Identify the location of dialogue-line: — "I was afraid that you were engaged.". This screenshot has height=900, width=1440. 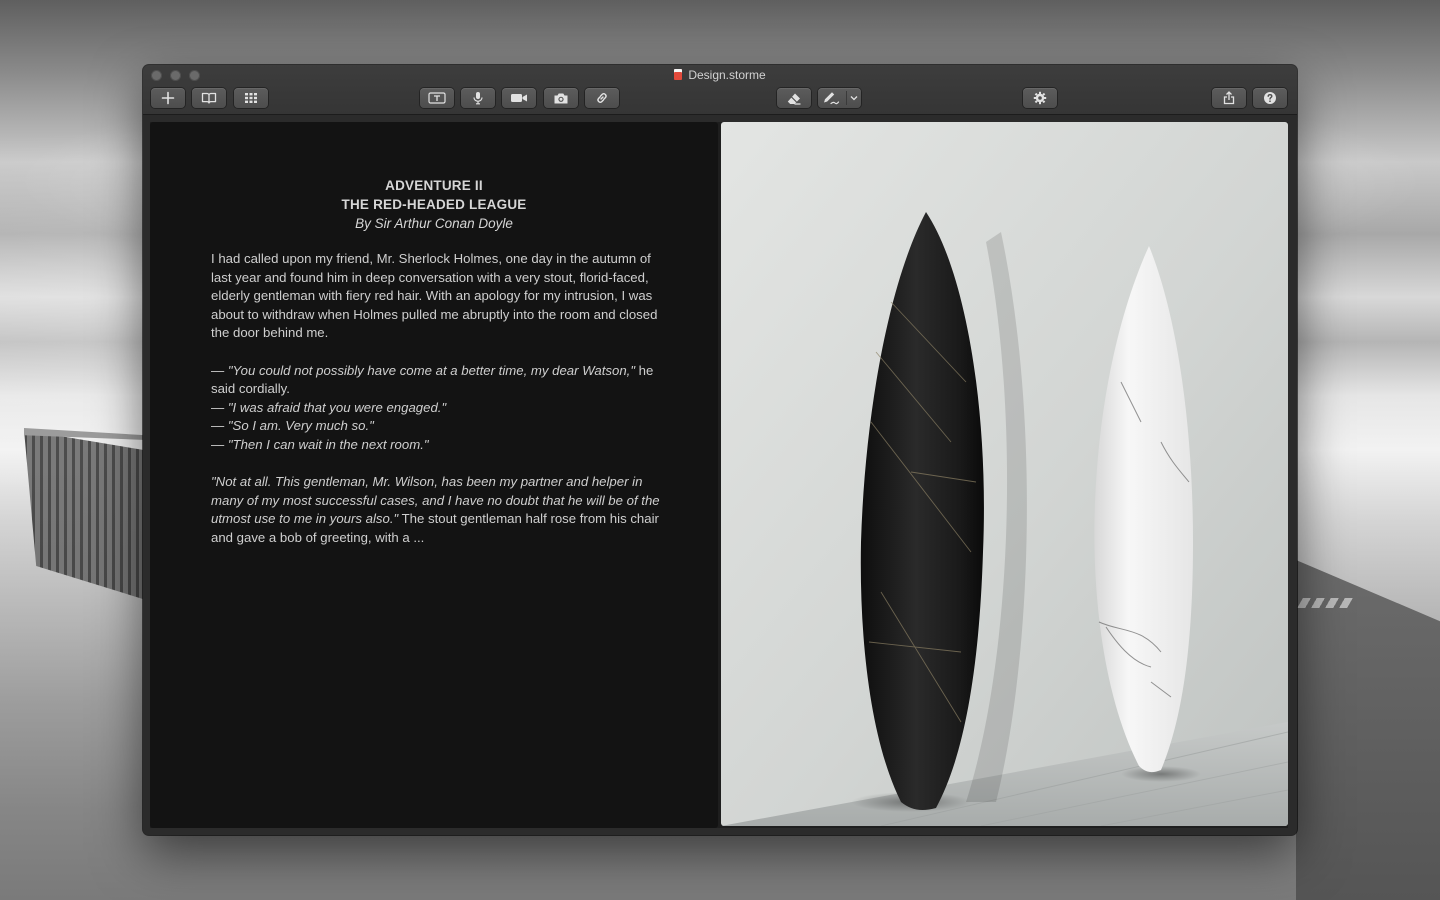
(329, 407).